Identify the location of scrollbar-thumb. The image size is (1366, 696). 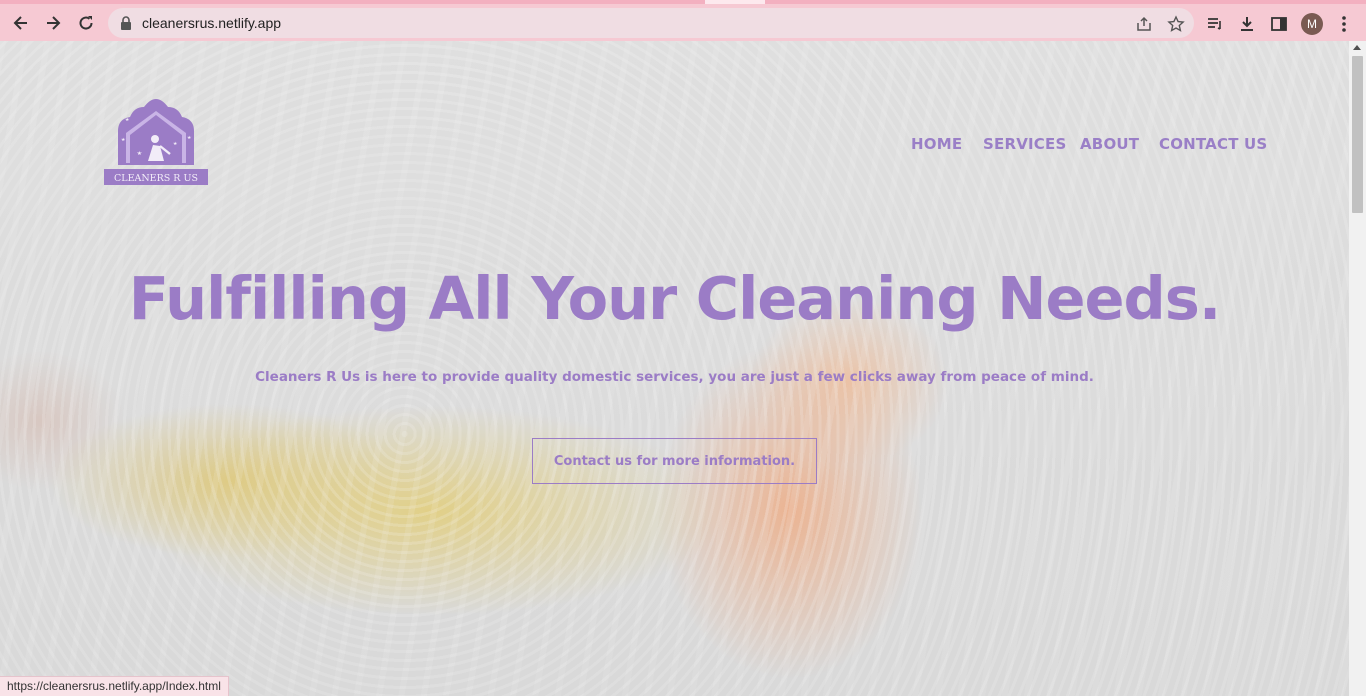
(1357, 134).